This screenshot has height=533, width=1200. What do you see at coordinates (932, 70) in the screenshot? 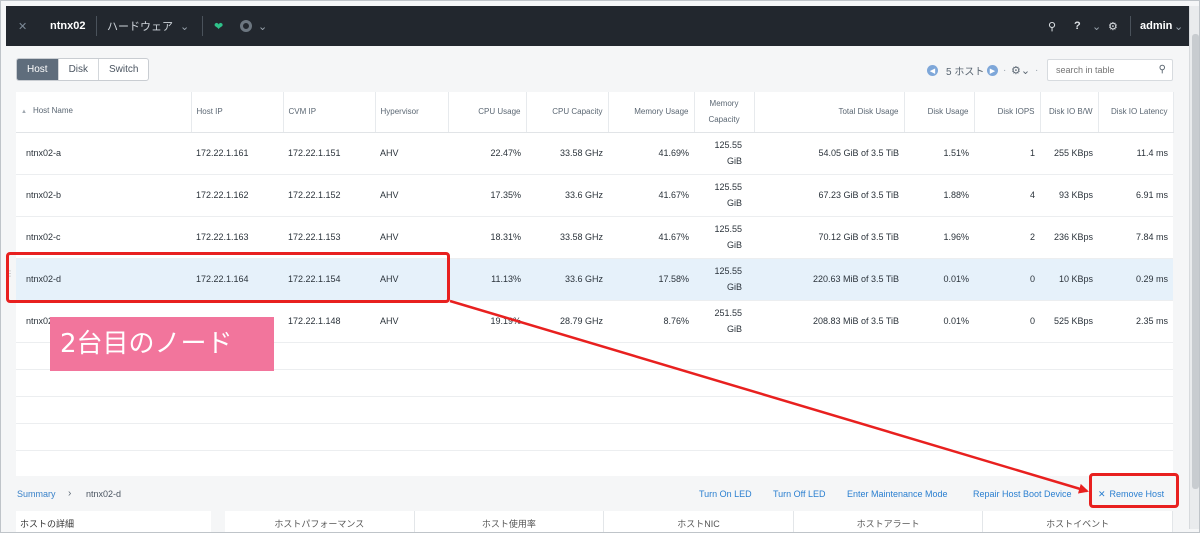
I see `previous-page-icon: ◀` at bounding box center [932, 70].